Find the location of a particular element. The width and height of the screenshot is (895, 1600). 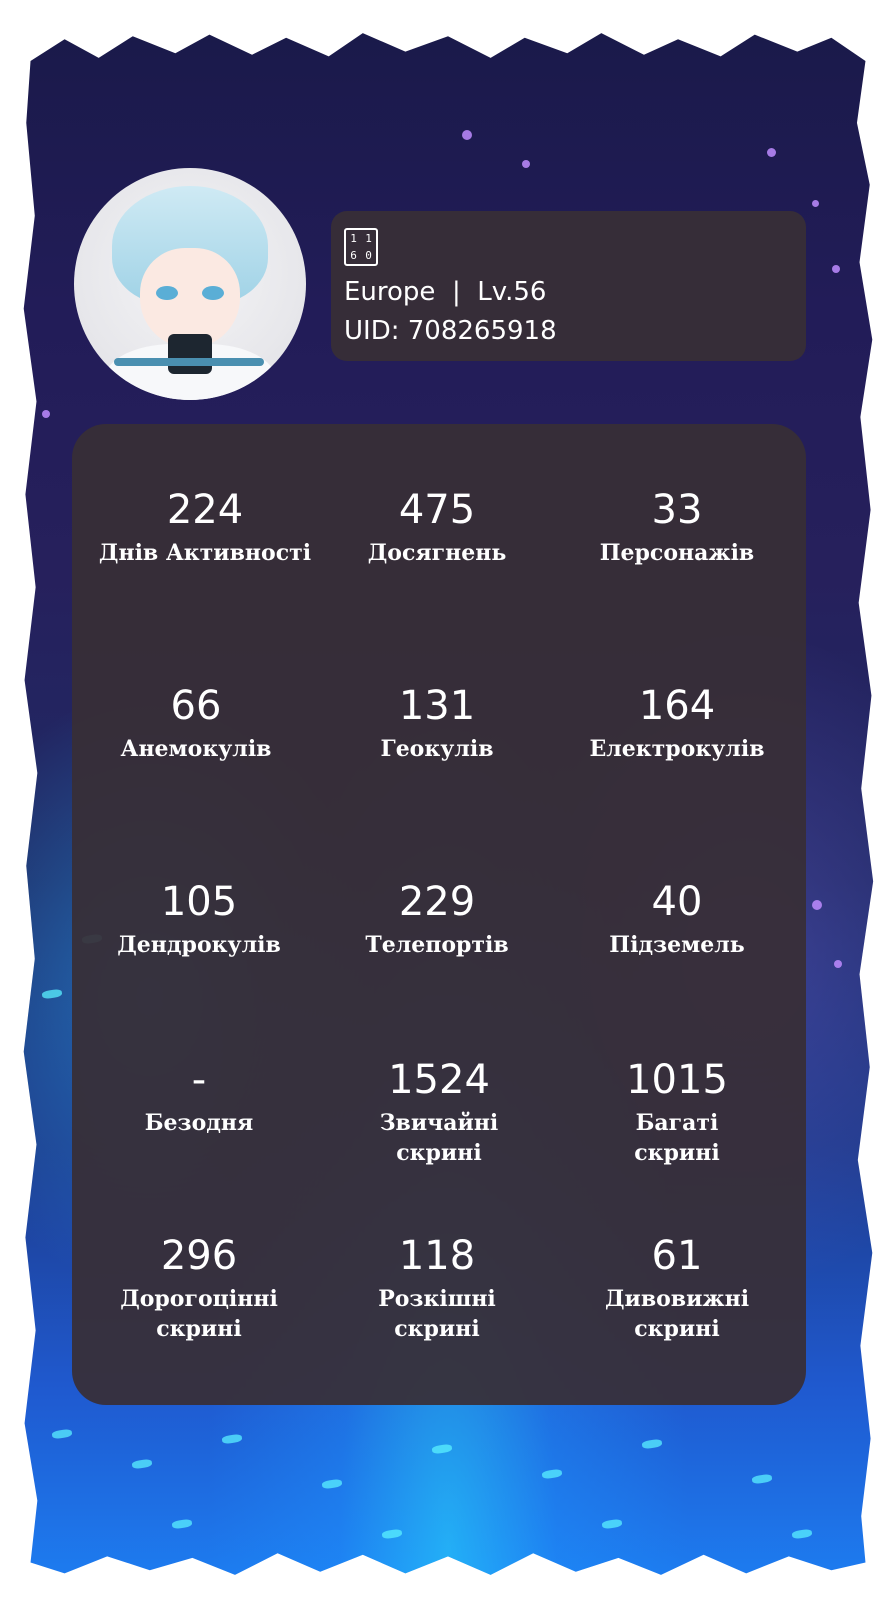

stat-label: Телепортів is located at coordinates (437, 945).